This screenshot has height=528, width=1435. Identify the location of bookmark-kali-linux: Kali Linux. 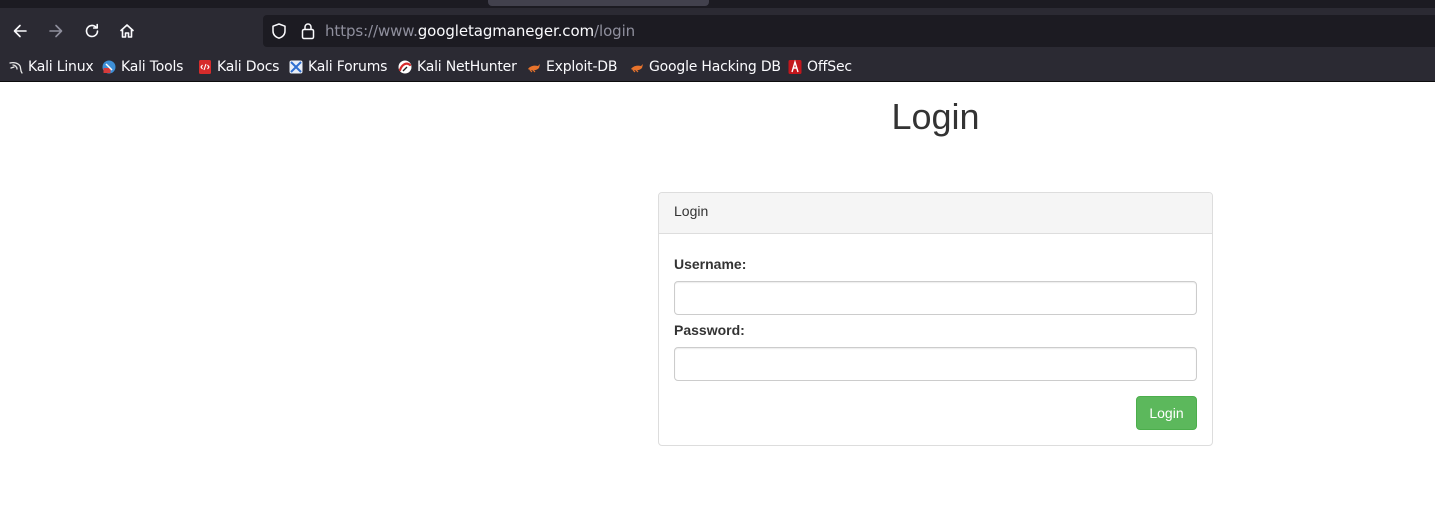
(51, 67).